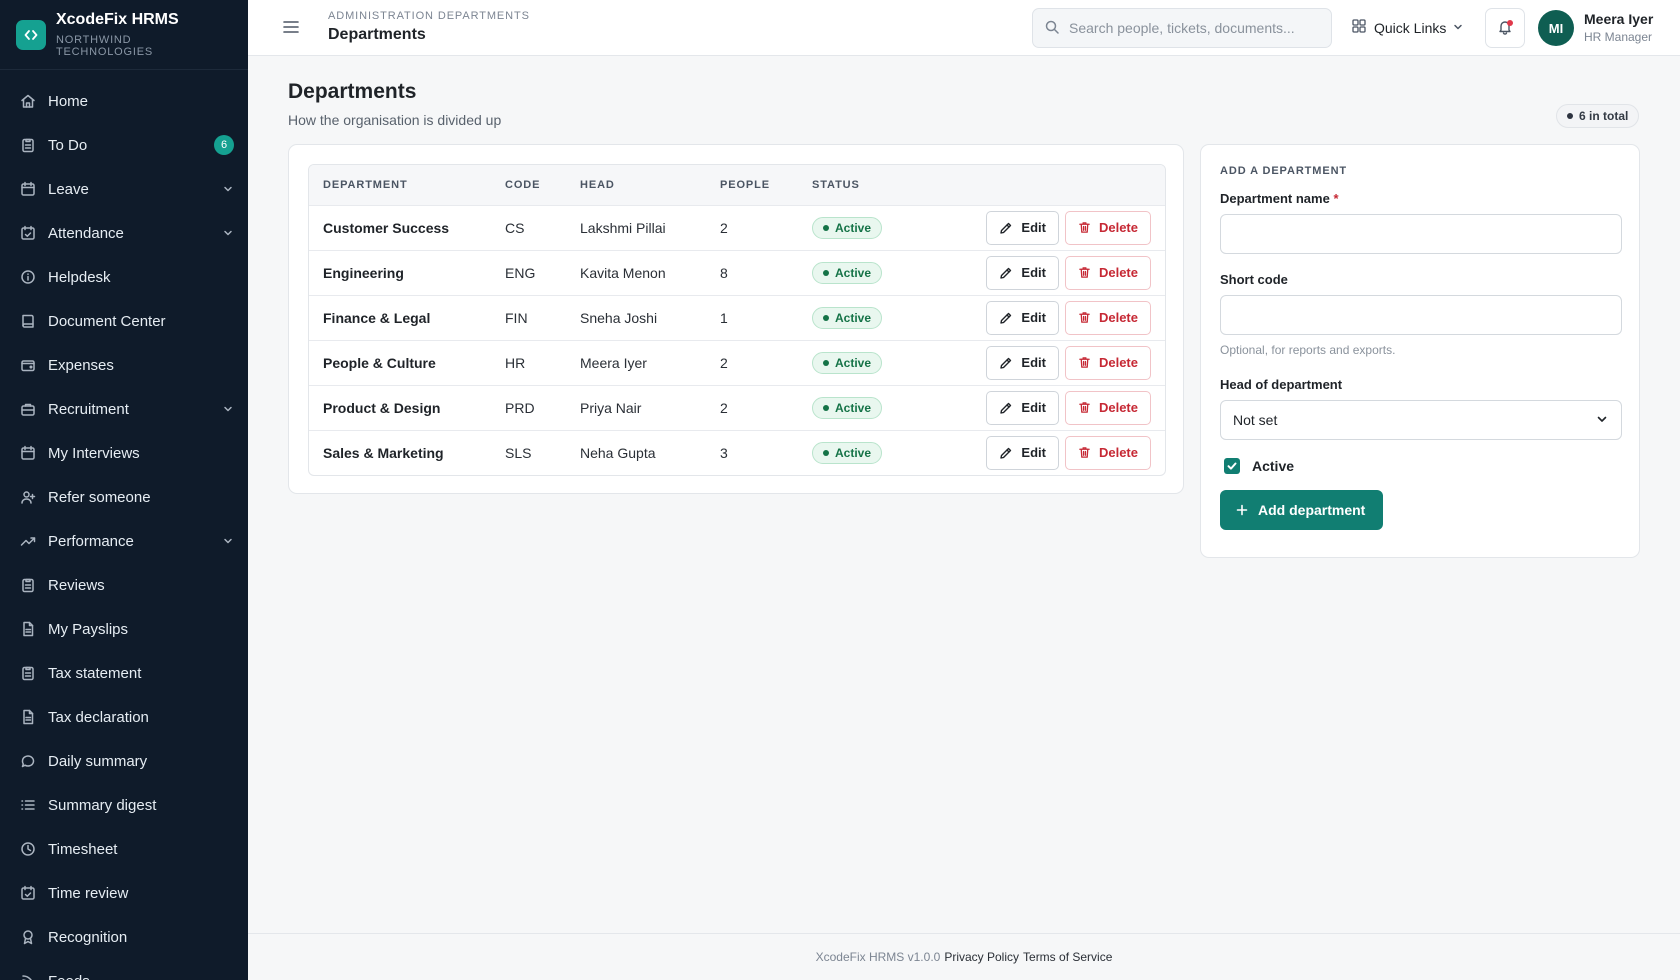 Image resolution: width=1680 pixels, height=980 pixels. Describe the element at coordinates (853, 407) in the screenshot. I see `status-label: Active` at that location.